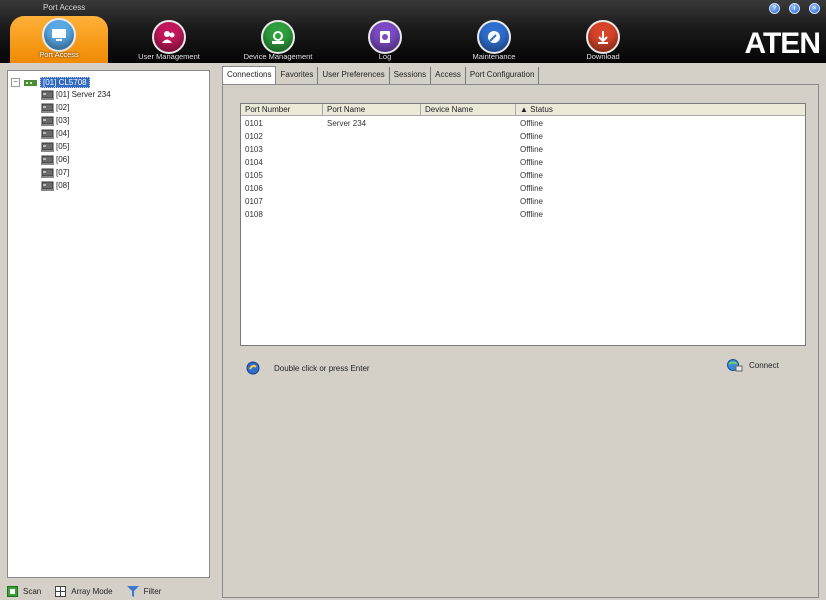  I want to click on table-row: 0104 Offline, so click(523, 162).